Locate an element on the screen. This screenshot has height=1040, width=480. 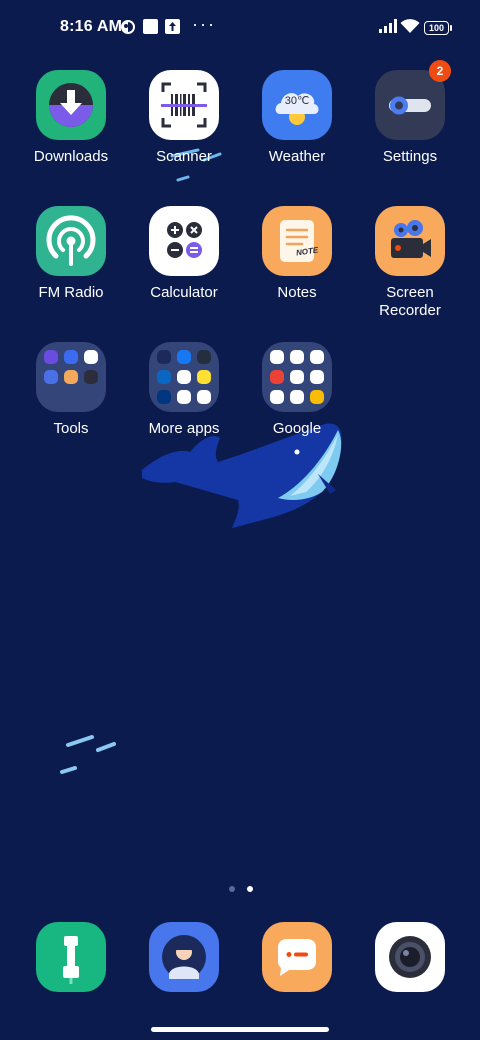
status-time: 8:16 AM is located at coordinates (91, 26).